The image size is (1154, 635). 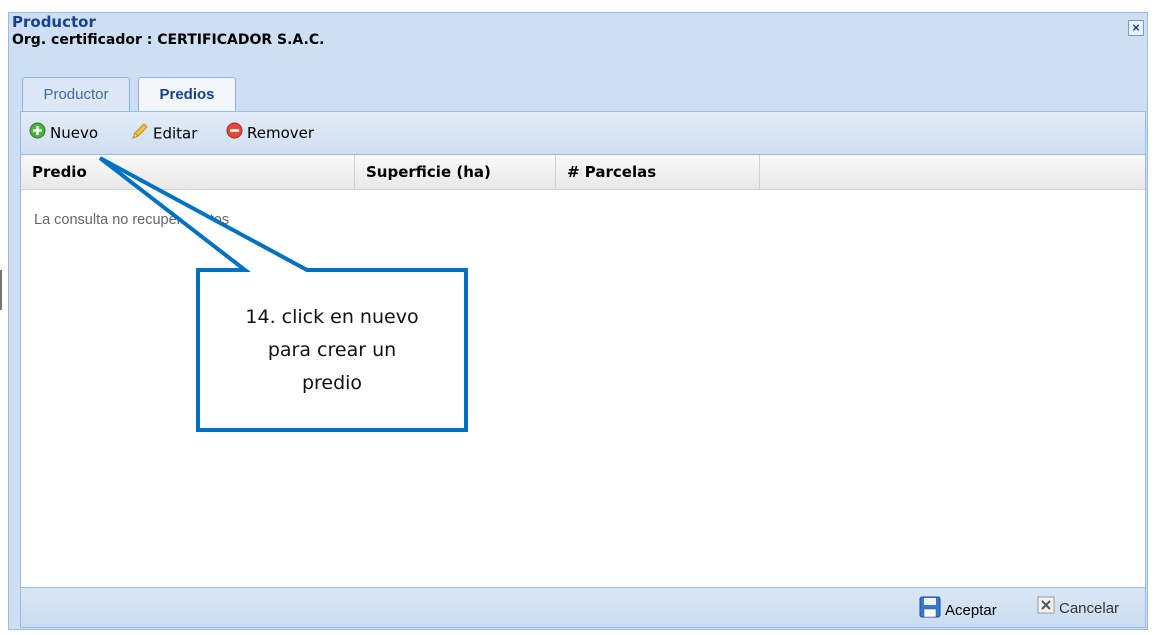 I want to click on callout-shape, so click(x=283, y=294).